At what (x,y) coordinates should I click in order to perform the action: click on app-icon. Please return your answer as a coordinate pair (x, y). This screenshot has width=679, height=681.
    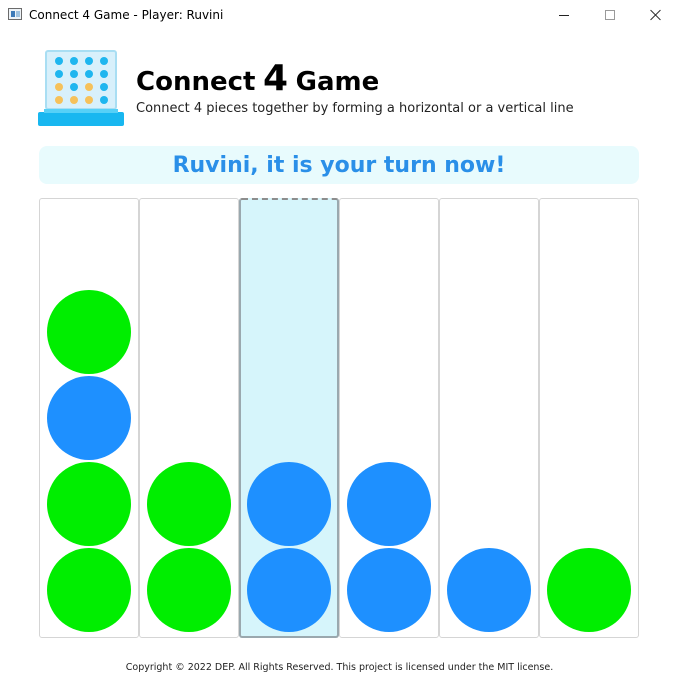
    Looking at the image, I should click on (15, 14).